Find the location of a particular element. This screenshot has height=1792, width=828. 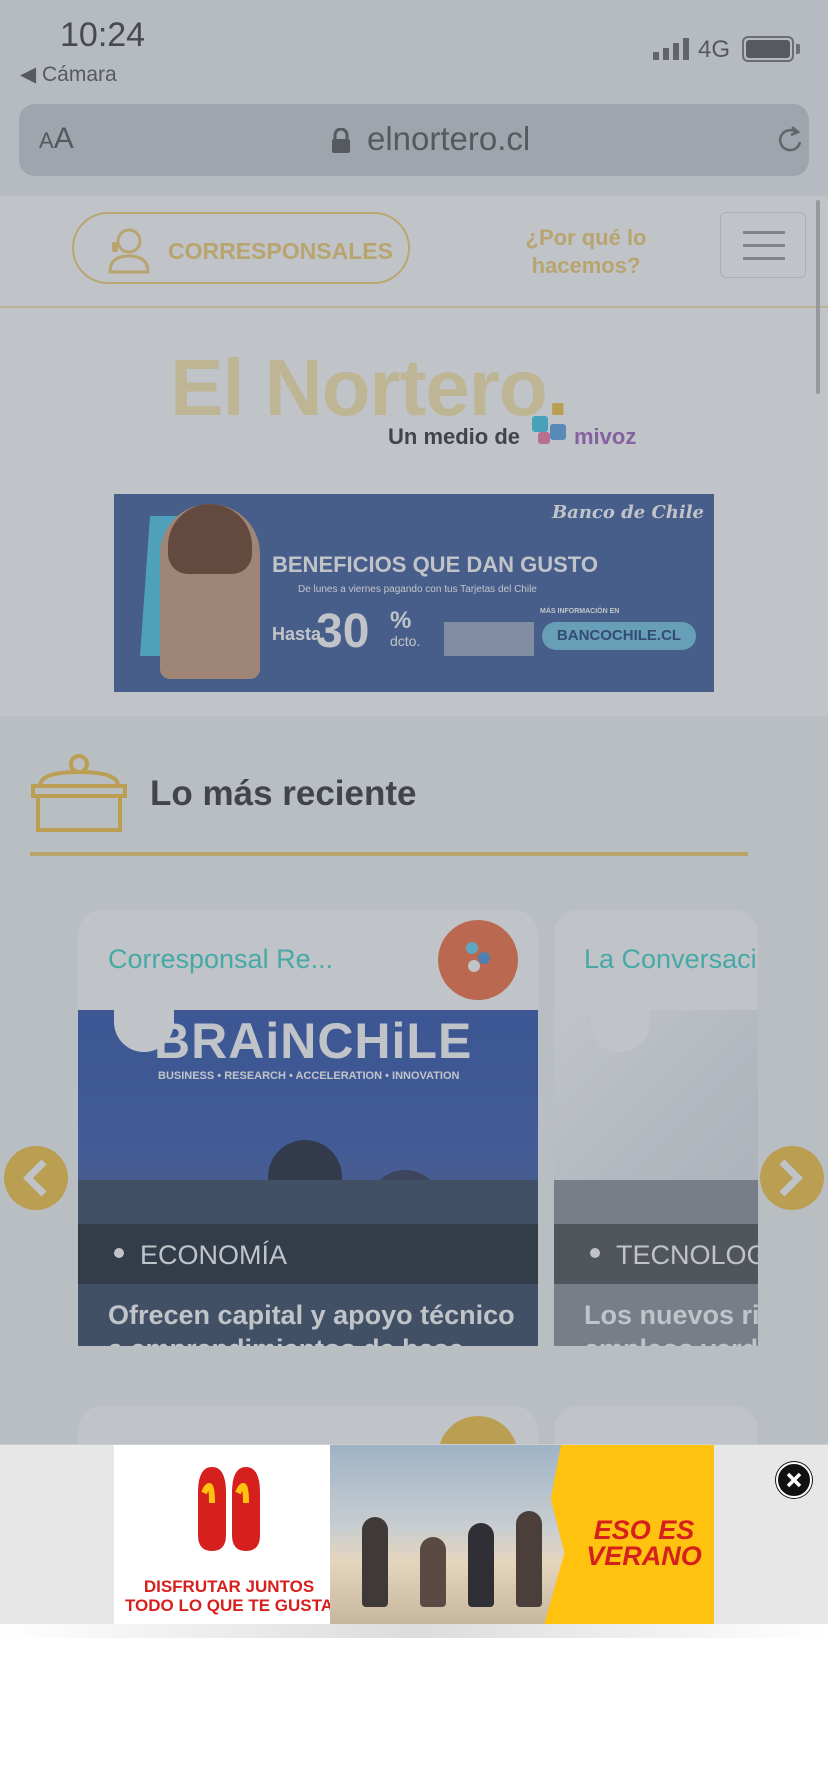

network-type: 4G is located at coordinates (714, 49).